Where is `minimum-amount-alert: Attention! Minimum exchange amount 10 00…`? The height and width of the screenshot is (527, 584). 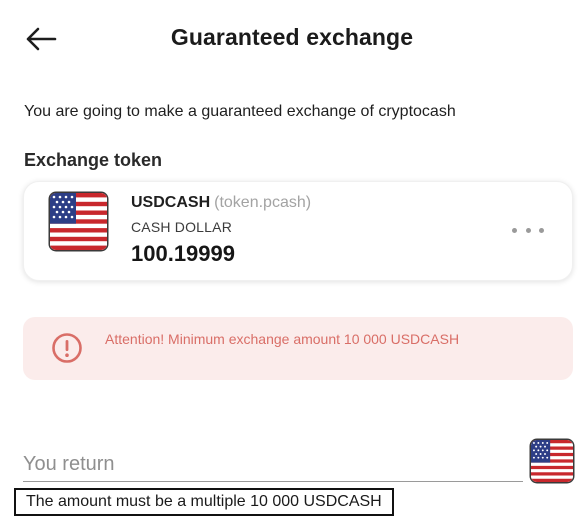 minimum-amount-alert: Attention! Minimum exchange amount 10 00… is located at coordinates (298, 348).